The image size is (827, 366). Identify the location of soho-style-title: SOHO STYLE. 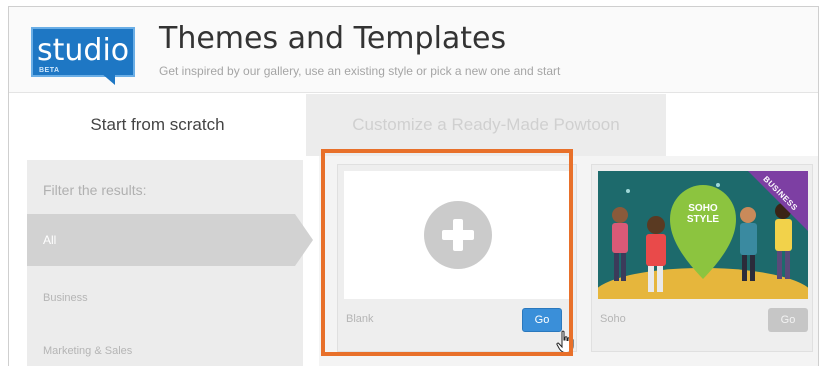
(703, 214).